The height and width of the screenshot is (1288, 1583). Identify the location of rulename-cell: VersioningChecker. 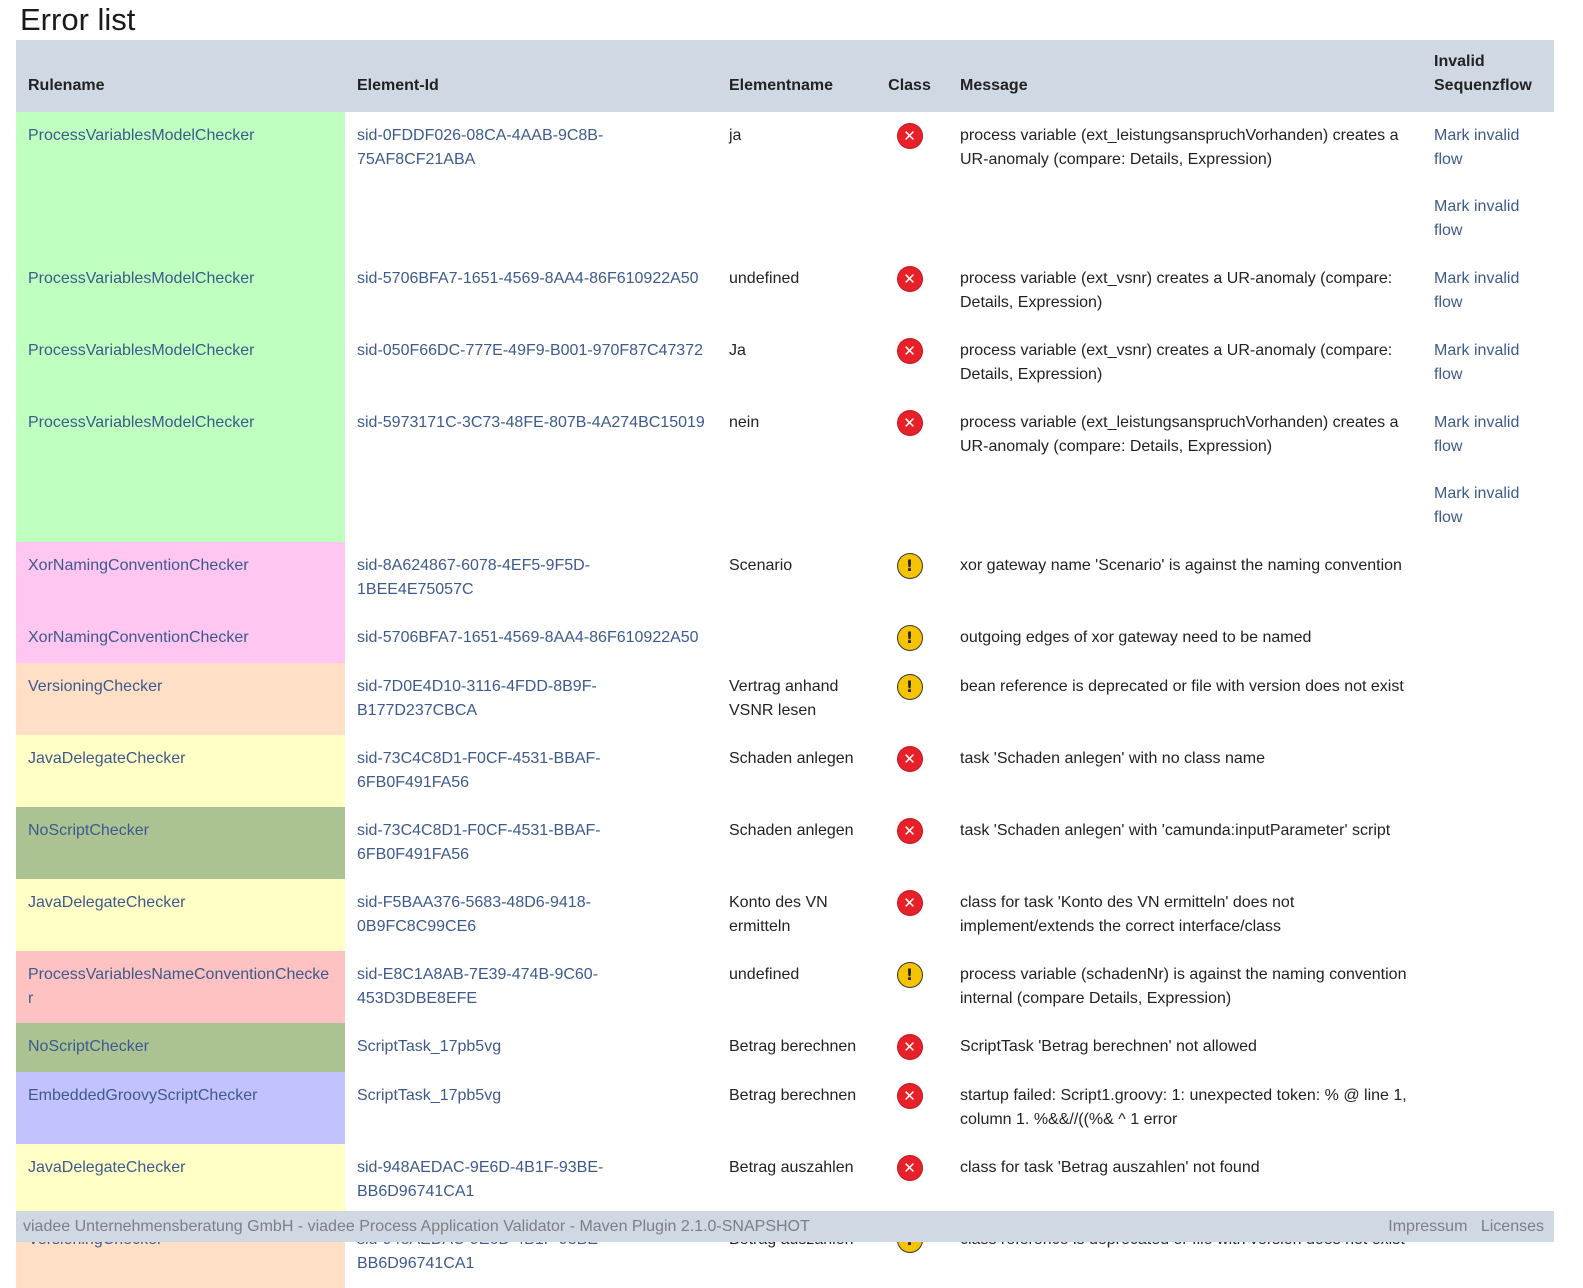
(180, 699).